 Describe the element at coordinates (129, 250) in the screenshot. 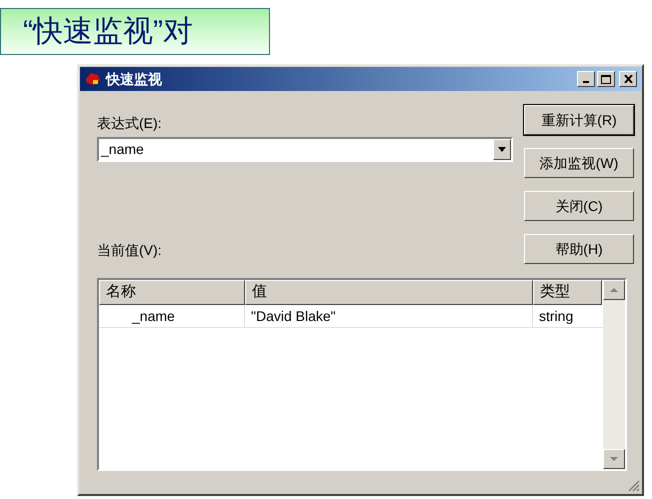

I see `current-value-label: 当前值(V):` at that location.